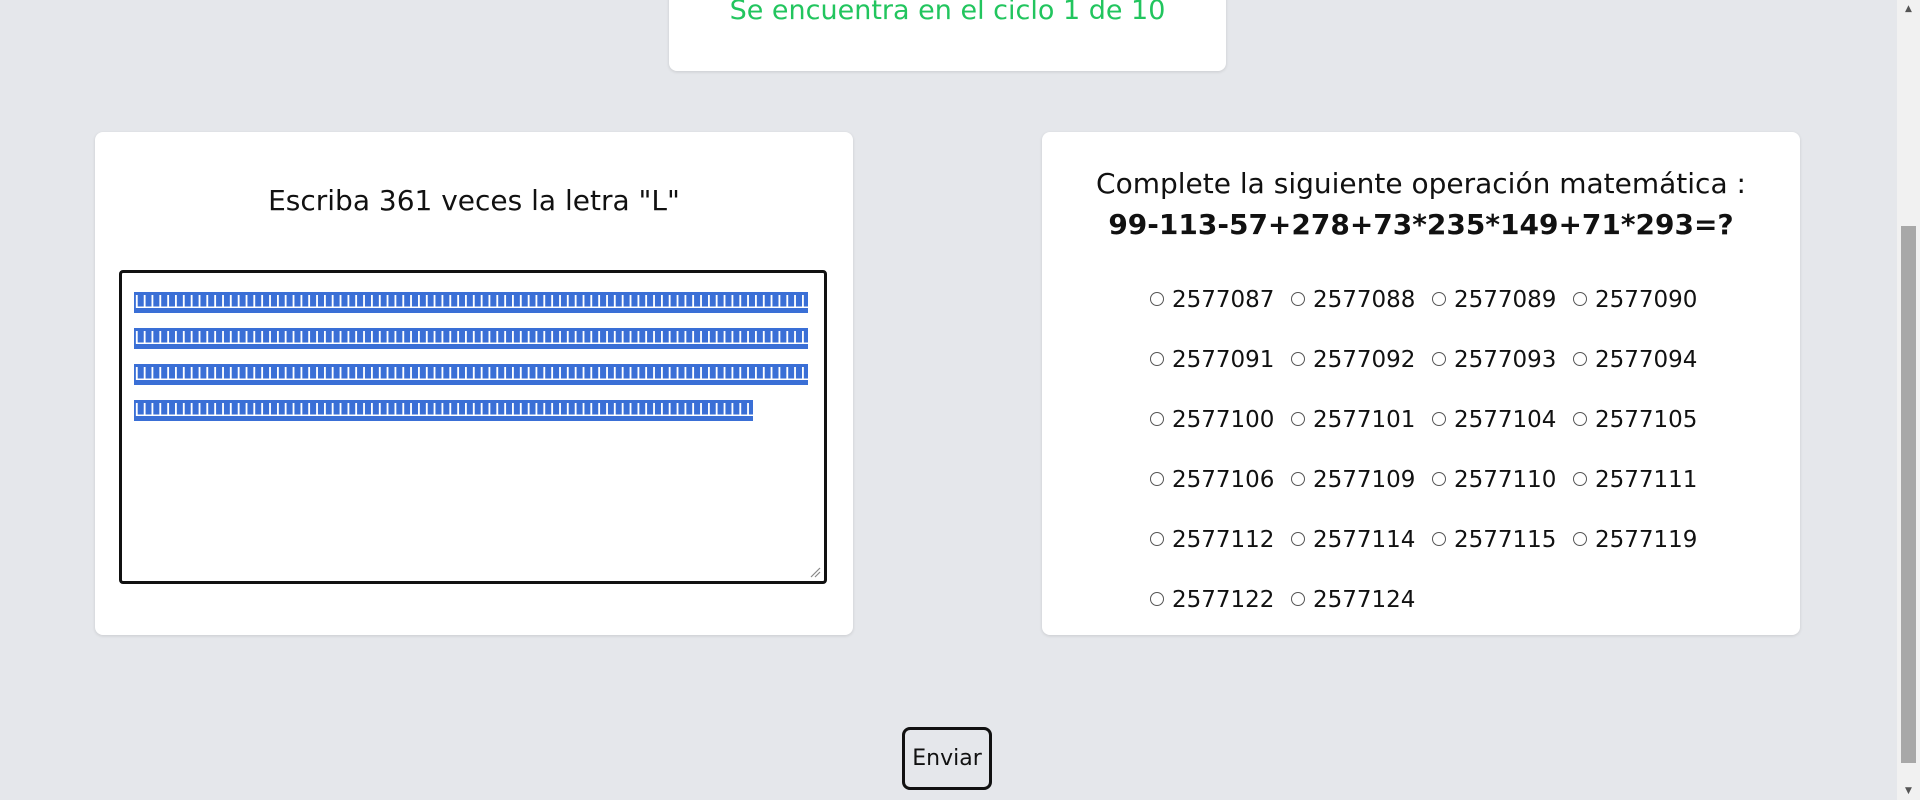 This screenshot has width=1920, height=800. What do you see at coordinates (1505, 540) in the screenshot?
I see `answer-option-label: 2577115` at bounding box center [1505, 540].